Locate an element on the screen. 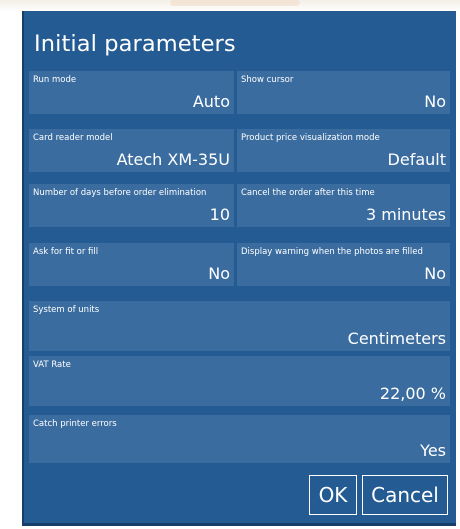  card-reader-model-value: Atech XM-35U is located at coordinates (173, 159).